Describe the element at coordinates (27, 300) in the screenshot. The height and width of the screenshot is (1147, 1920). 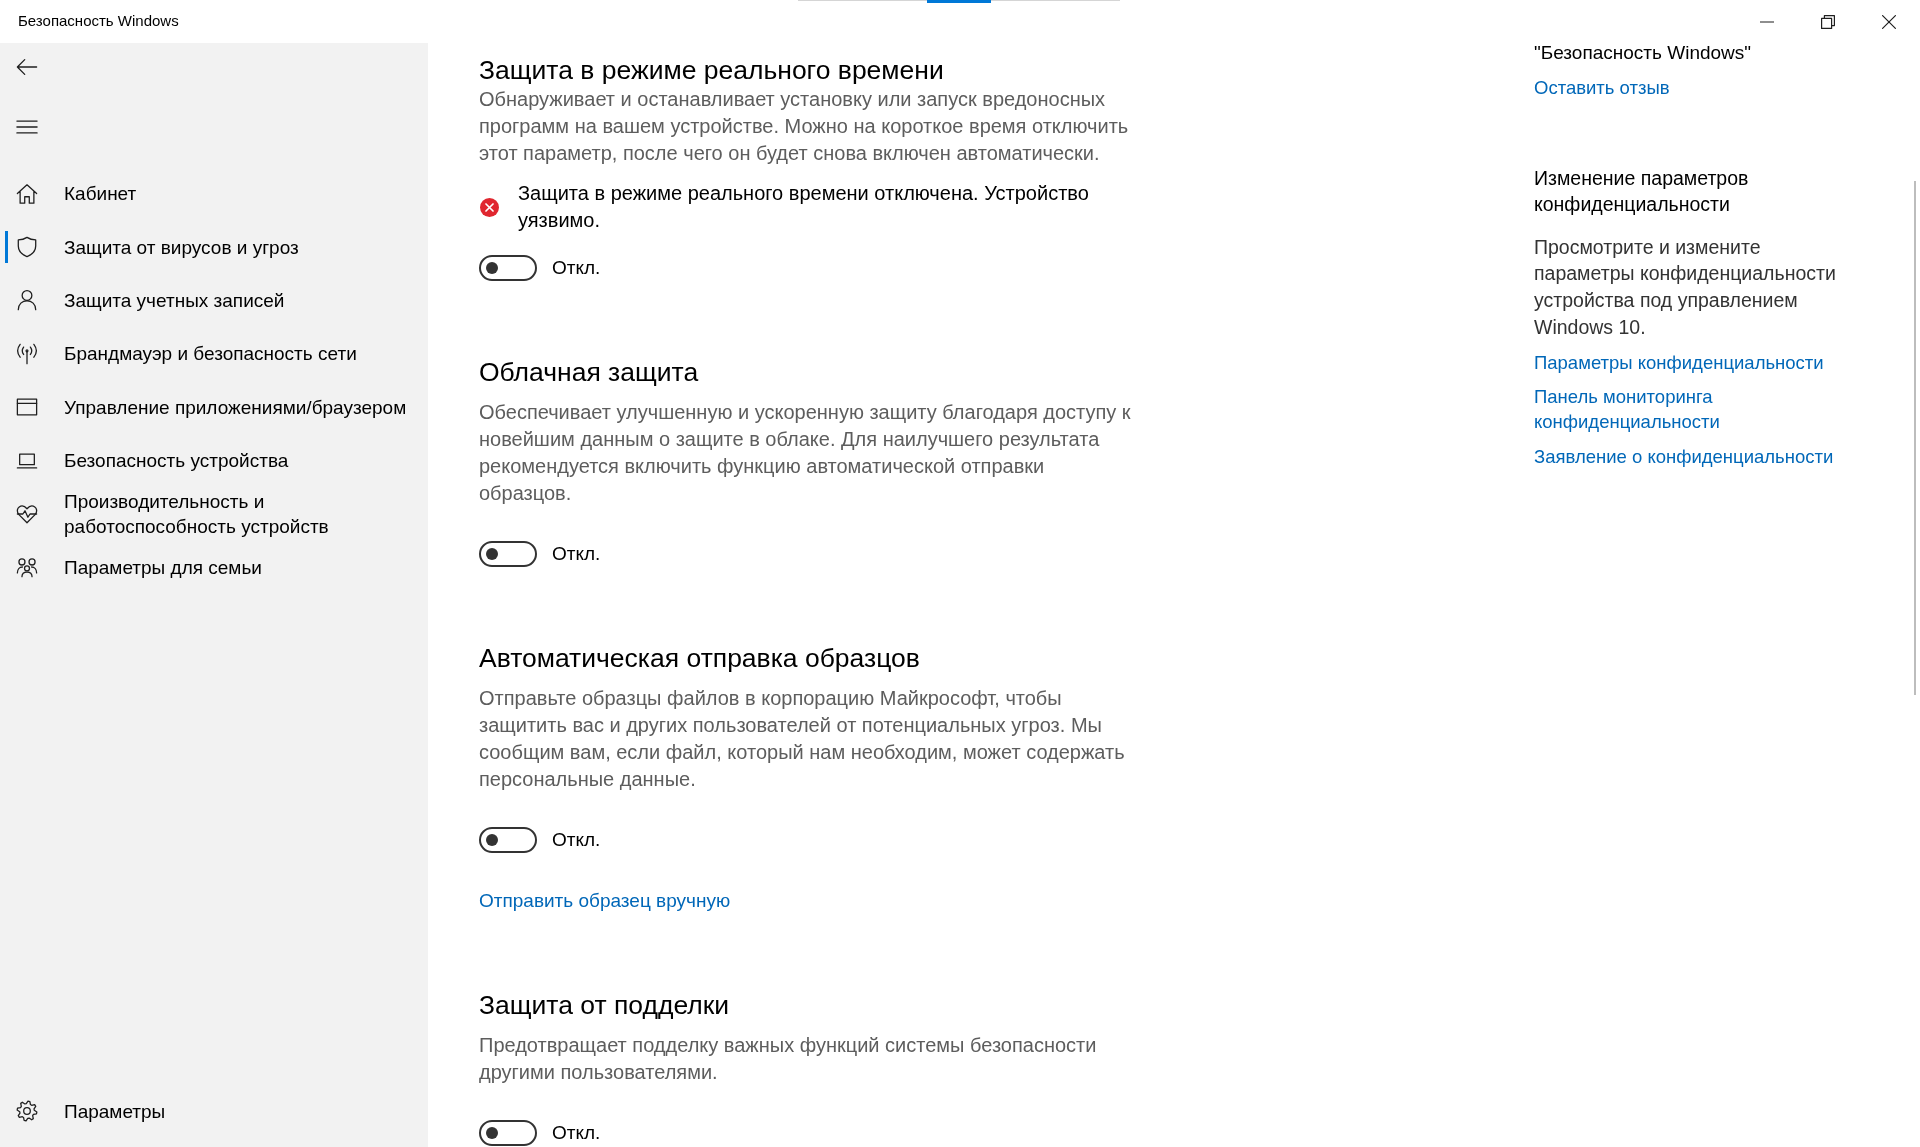
I see `person-icon` at that location.